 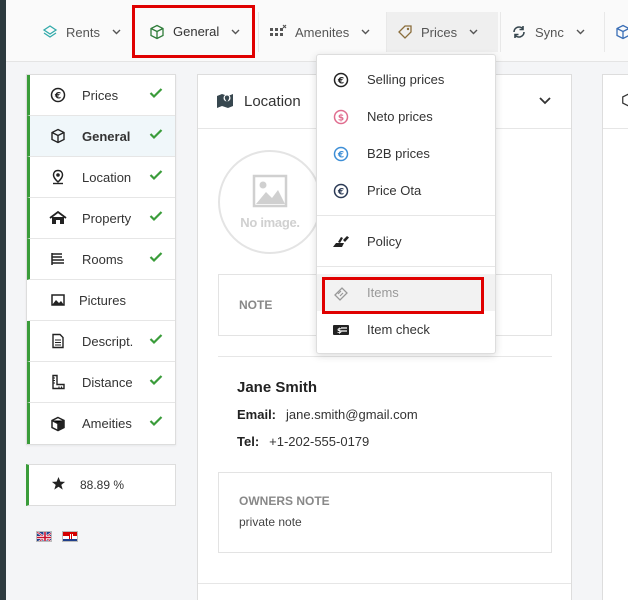 I want to click on menu-item-price-ota: € Price Ota, so click(x=406, y=190).